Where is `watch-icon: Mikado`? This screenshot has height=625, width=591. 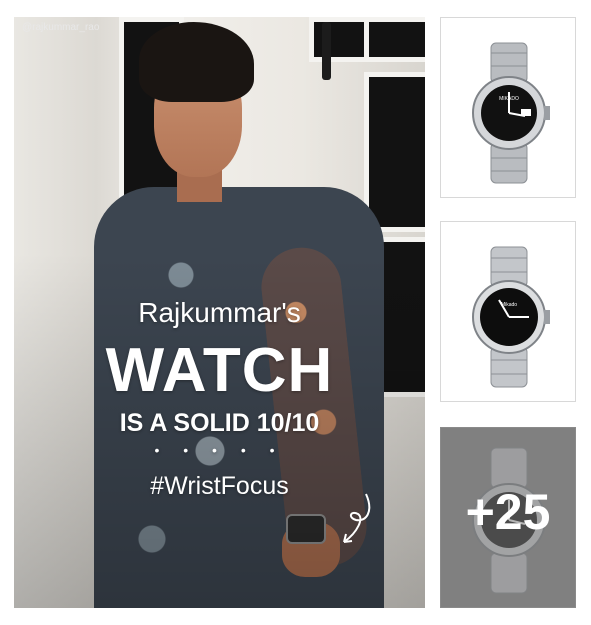
watch-icon: Mikado is located at coordinates (511, 317).